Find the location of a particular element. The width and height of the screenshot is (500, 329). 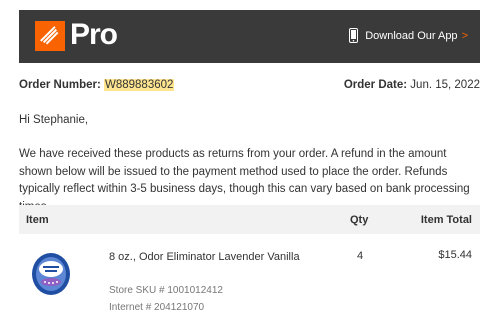

order-number-label: Order Number: is located at coordinates (60, 85).